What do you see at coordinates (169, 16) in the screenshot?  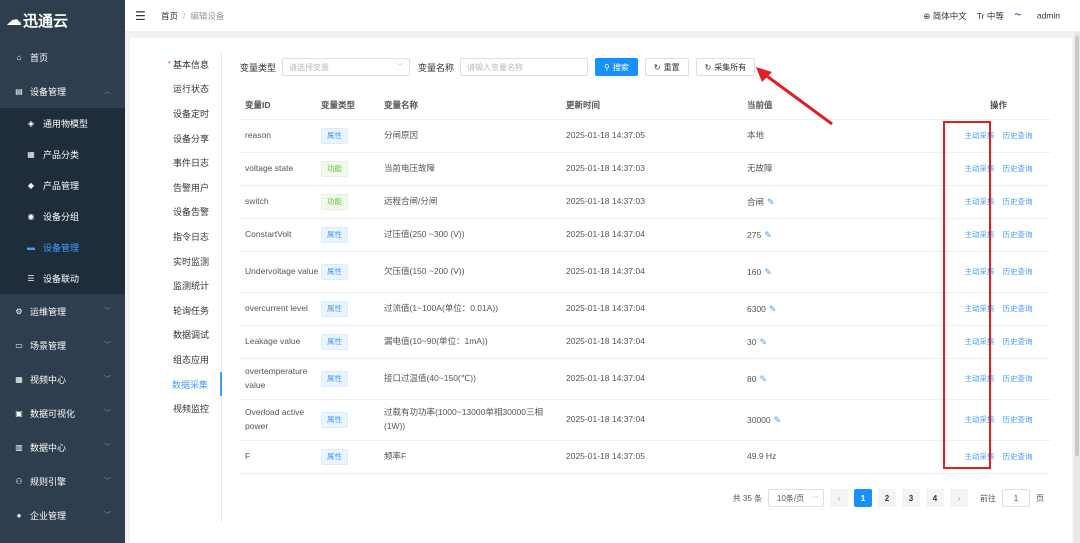 I see `breadcrumb-home: 首页` at bounding box center [169, 16].